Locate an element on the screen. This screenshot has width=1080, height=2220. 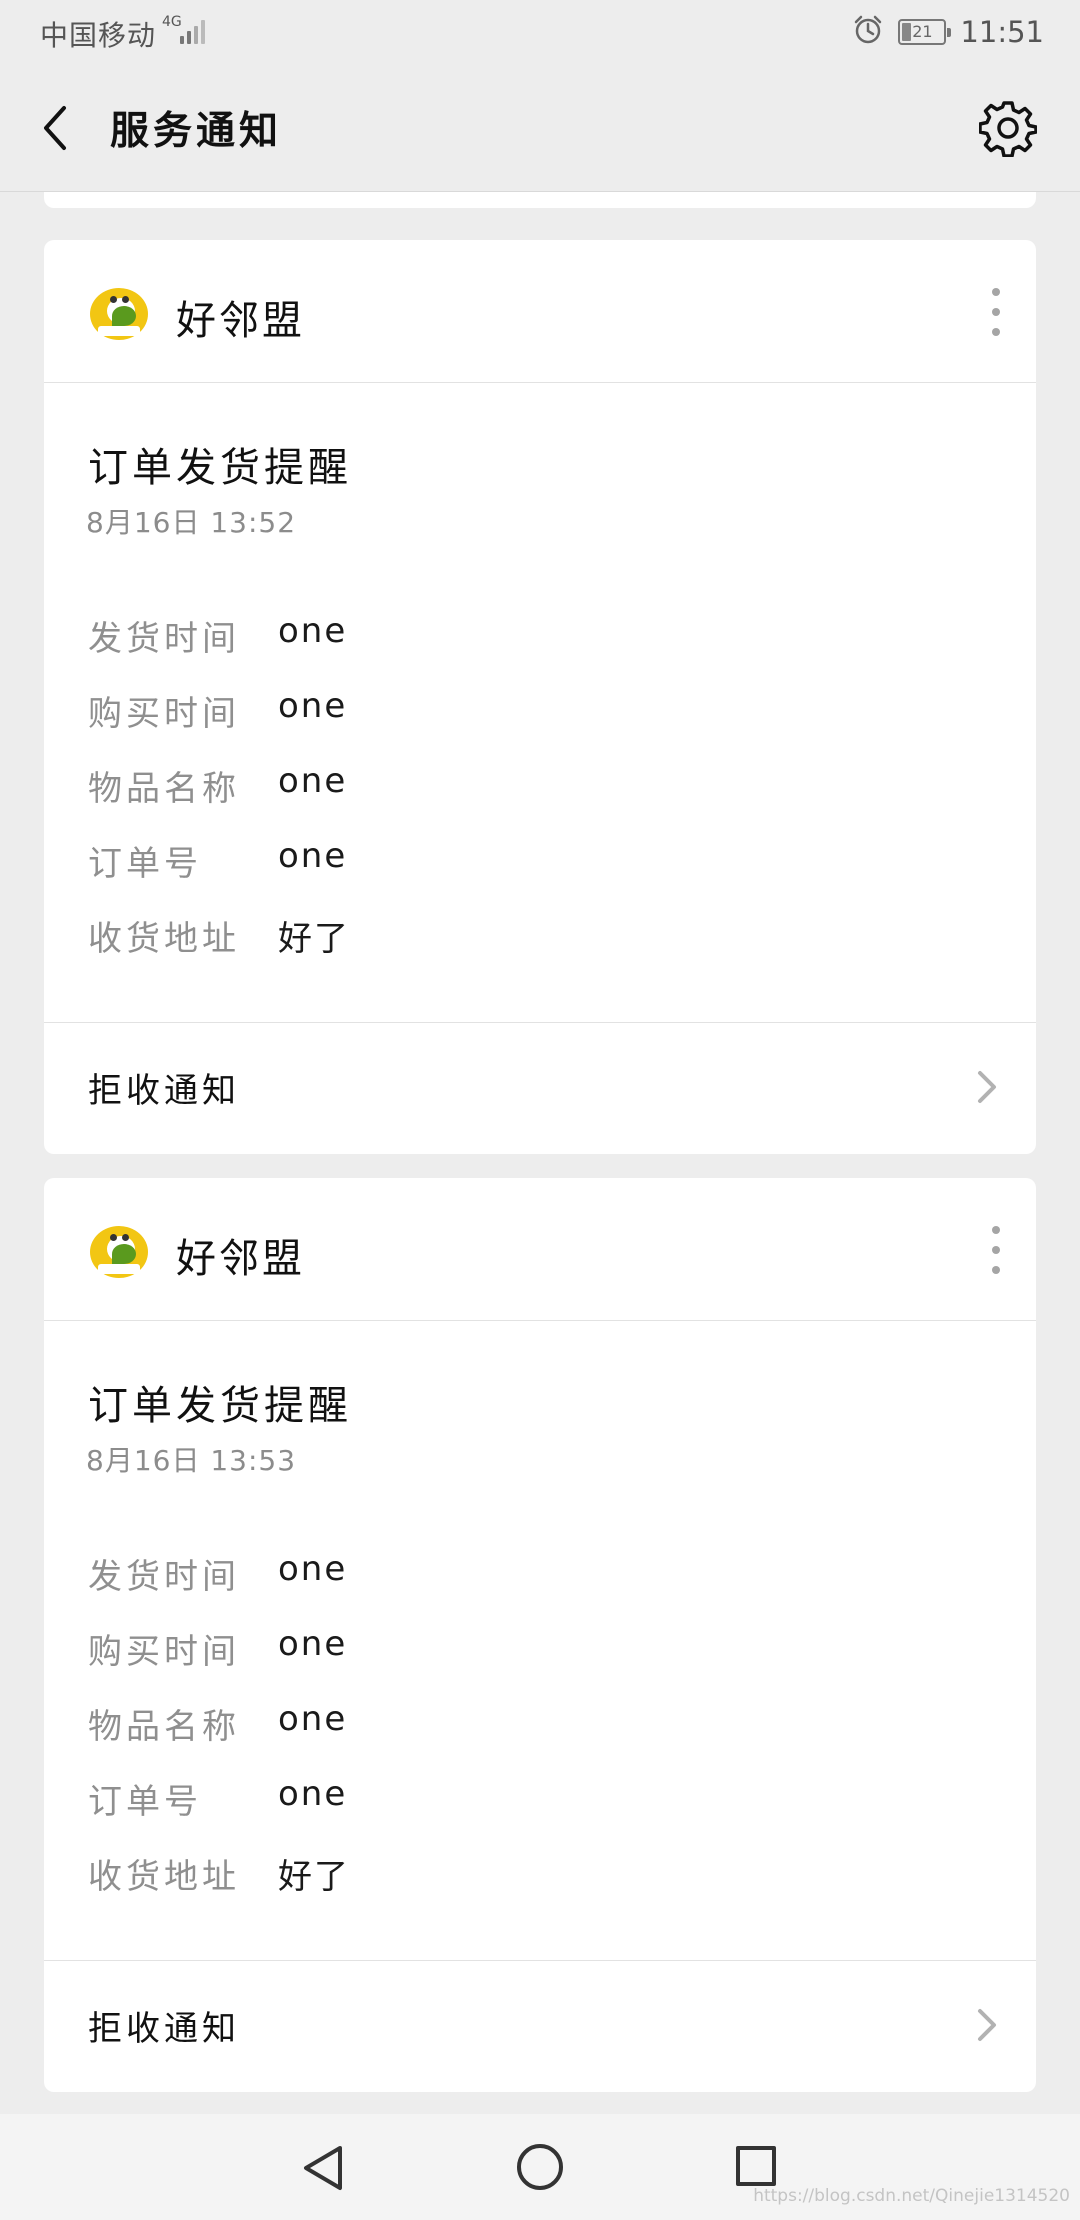
back-button is located at coordinates (55, 128).